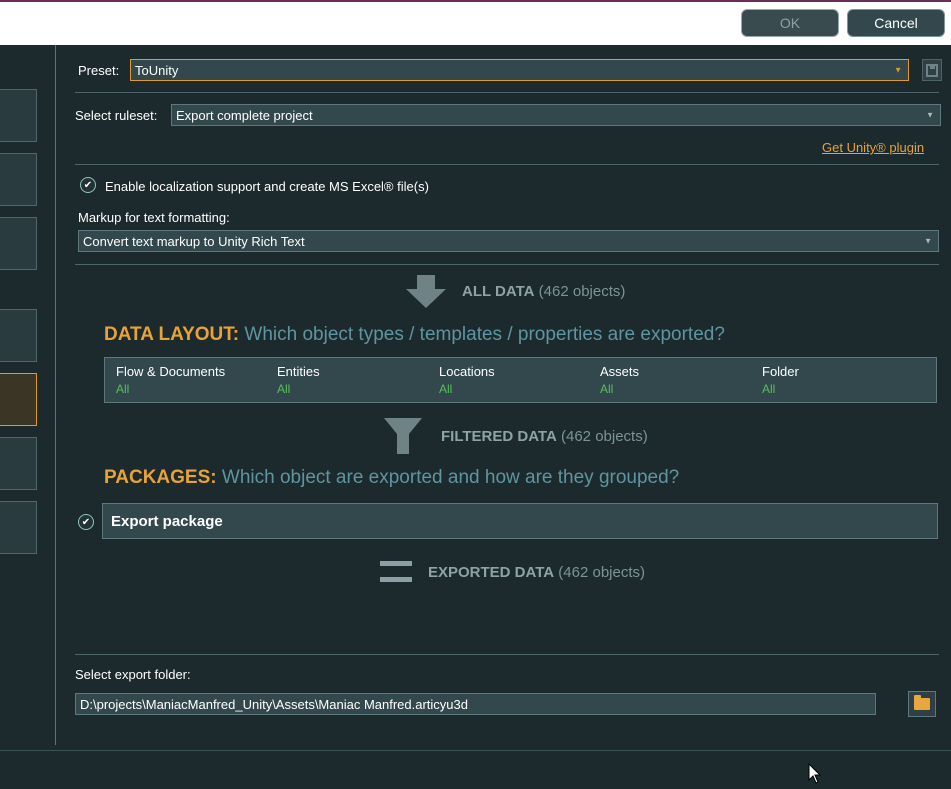 This screenshot has width=951, height=789. What do you see at coordinates (298, 371) in the screenshot?
I see `column-header: Entities` at bounding box center [298, 371].